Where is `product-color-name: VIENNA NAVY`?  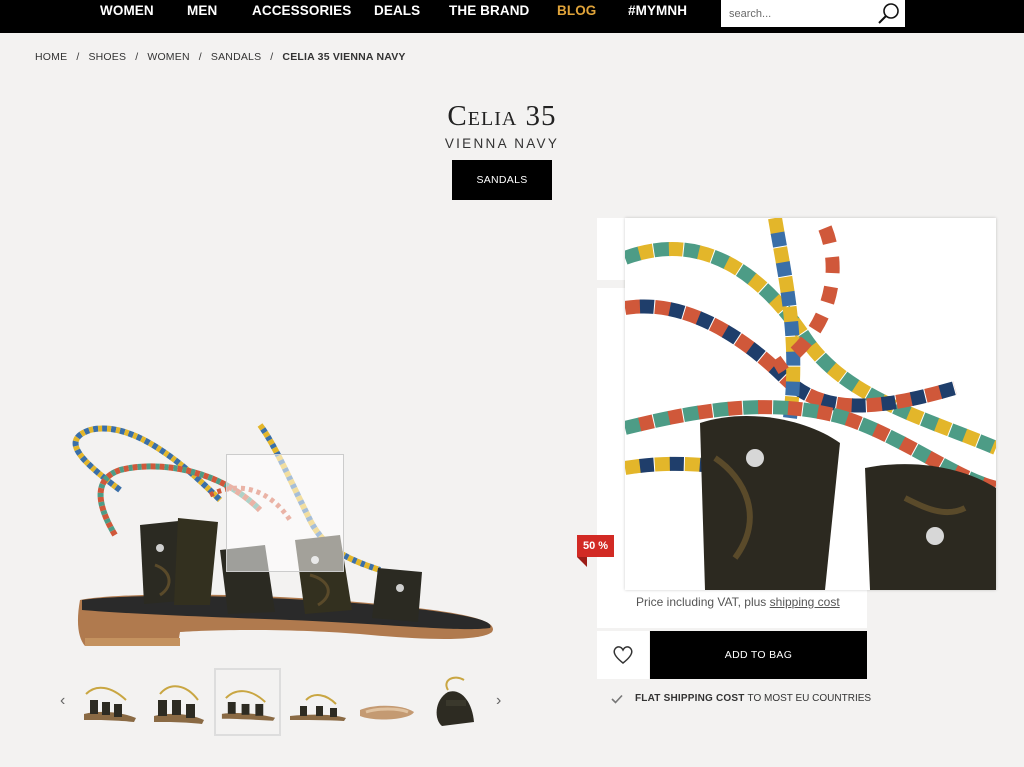 product-color-name: VIENNA NAVY is located at coordinates (502, 143).